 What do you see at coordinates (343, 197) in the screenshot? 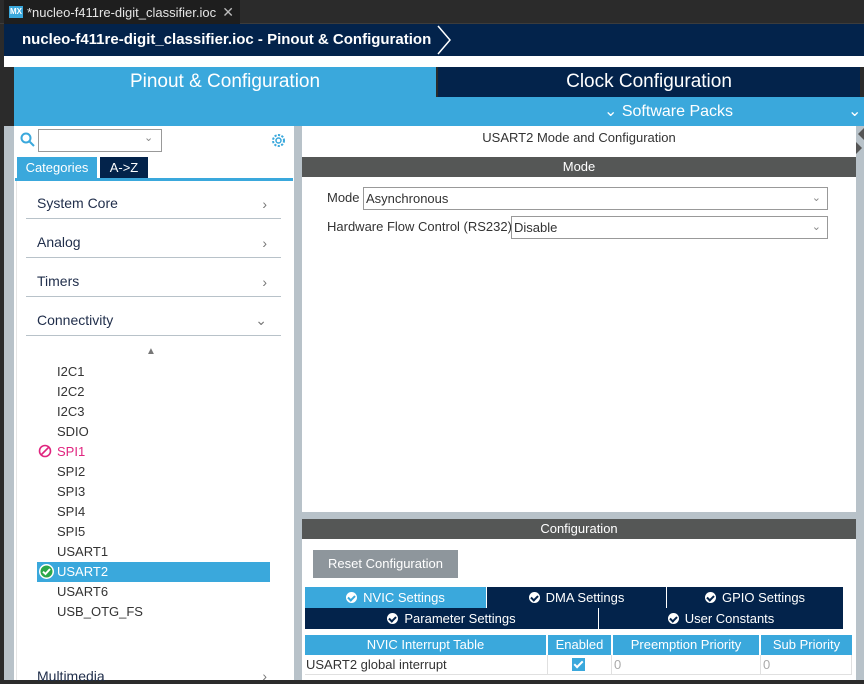
I see `mode-label: Mode` at bounding box center [343, 197].